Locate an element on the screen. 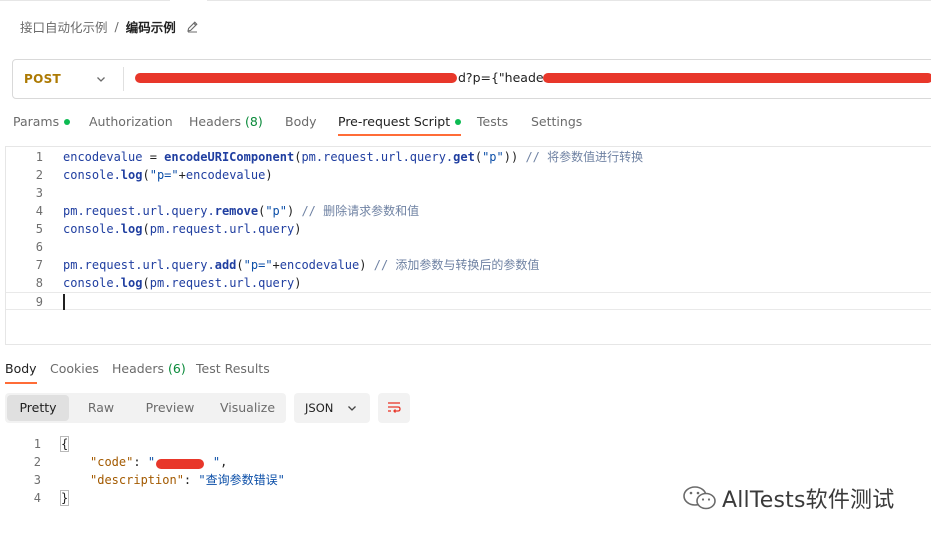 The width and height of the screenshot is (931, 538). json-comma: , is located at coordinates (224, 462).